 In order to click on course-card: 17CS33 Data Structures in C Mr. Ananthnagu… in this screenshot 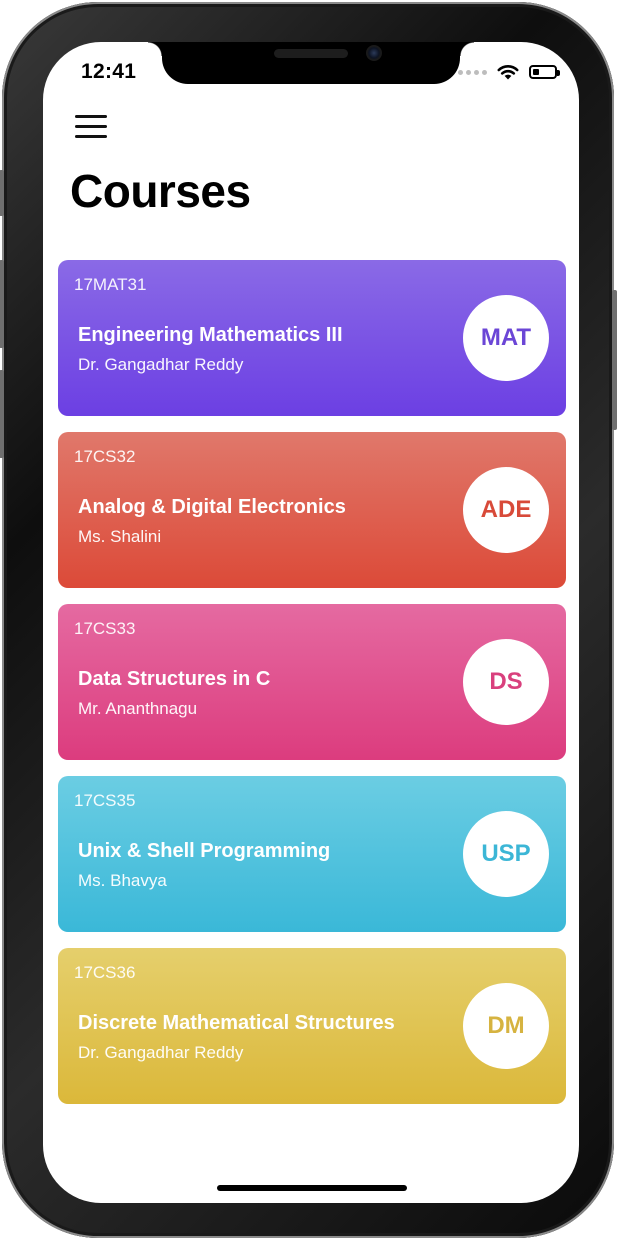, I will do `click(312, 682)`.